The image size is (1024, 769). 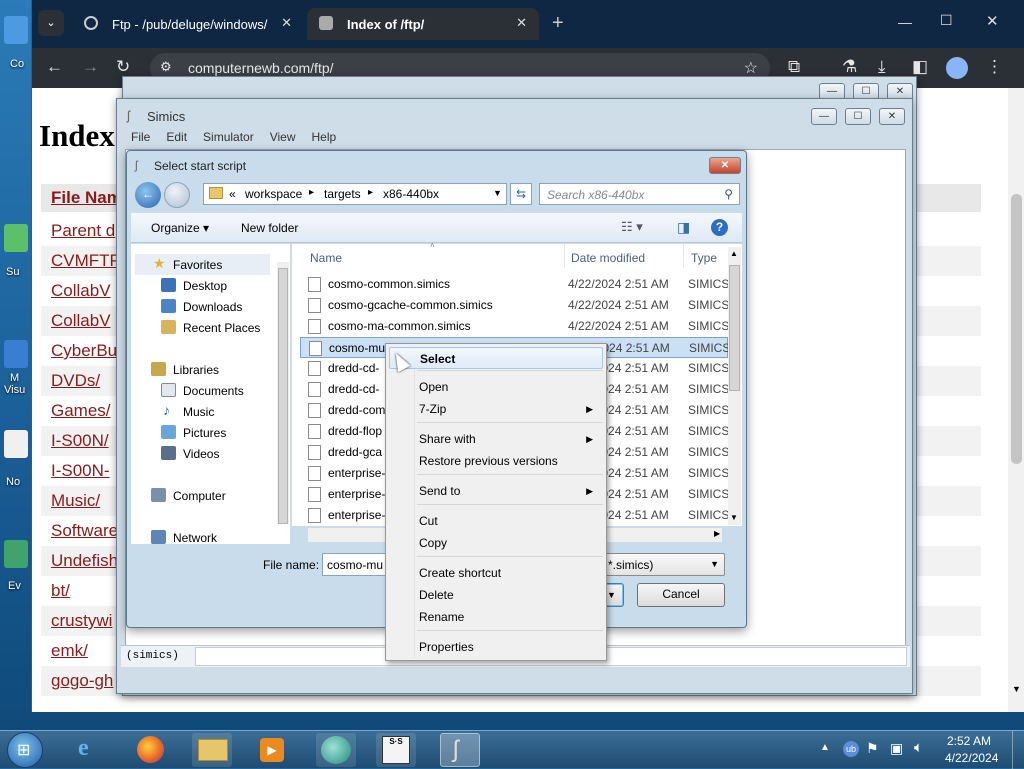 I want to click on file-list-scrollbar: ▲ ▼, so click(x=734, y=386).